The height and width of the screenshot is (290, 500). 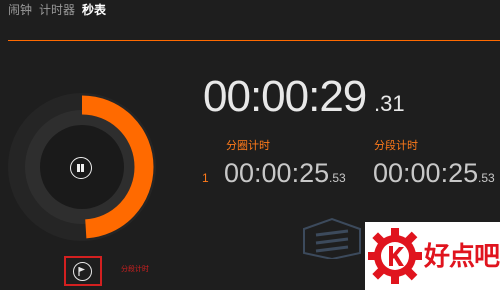 I want to click on split-time-fraction: .53, so click(x=486, y=178).